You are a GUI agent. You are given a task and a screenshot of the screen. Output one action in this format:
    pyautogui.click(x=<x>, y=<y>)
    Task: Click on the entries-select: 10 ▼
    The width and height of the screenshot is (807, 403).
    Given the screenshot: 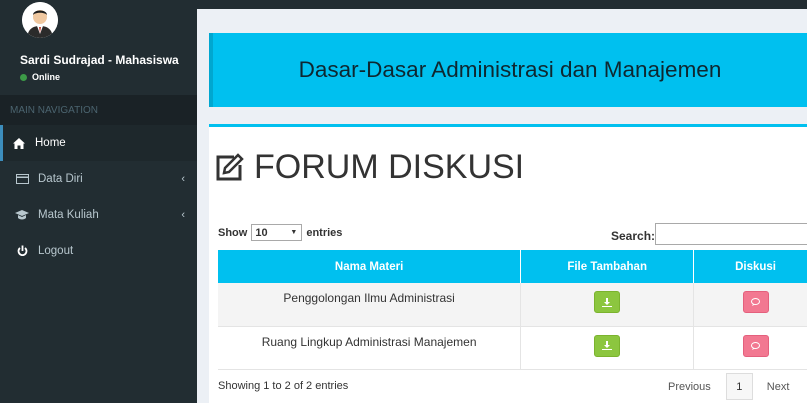 What is the action you would take?
    pyautogui.click(x=277, y=232)
    